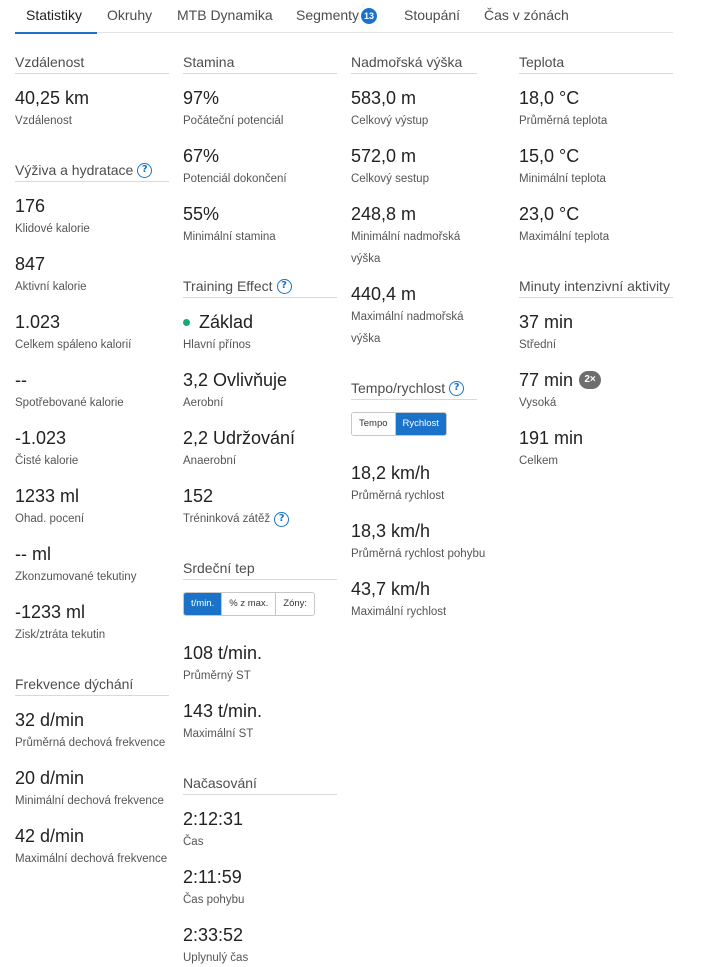 The image size is (705, 967). What do you see at coordinates (384, 156) in the screenshot?
I see `stat-value: 572,0 m` at bounding box center [384, 156].